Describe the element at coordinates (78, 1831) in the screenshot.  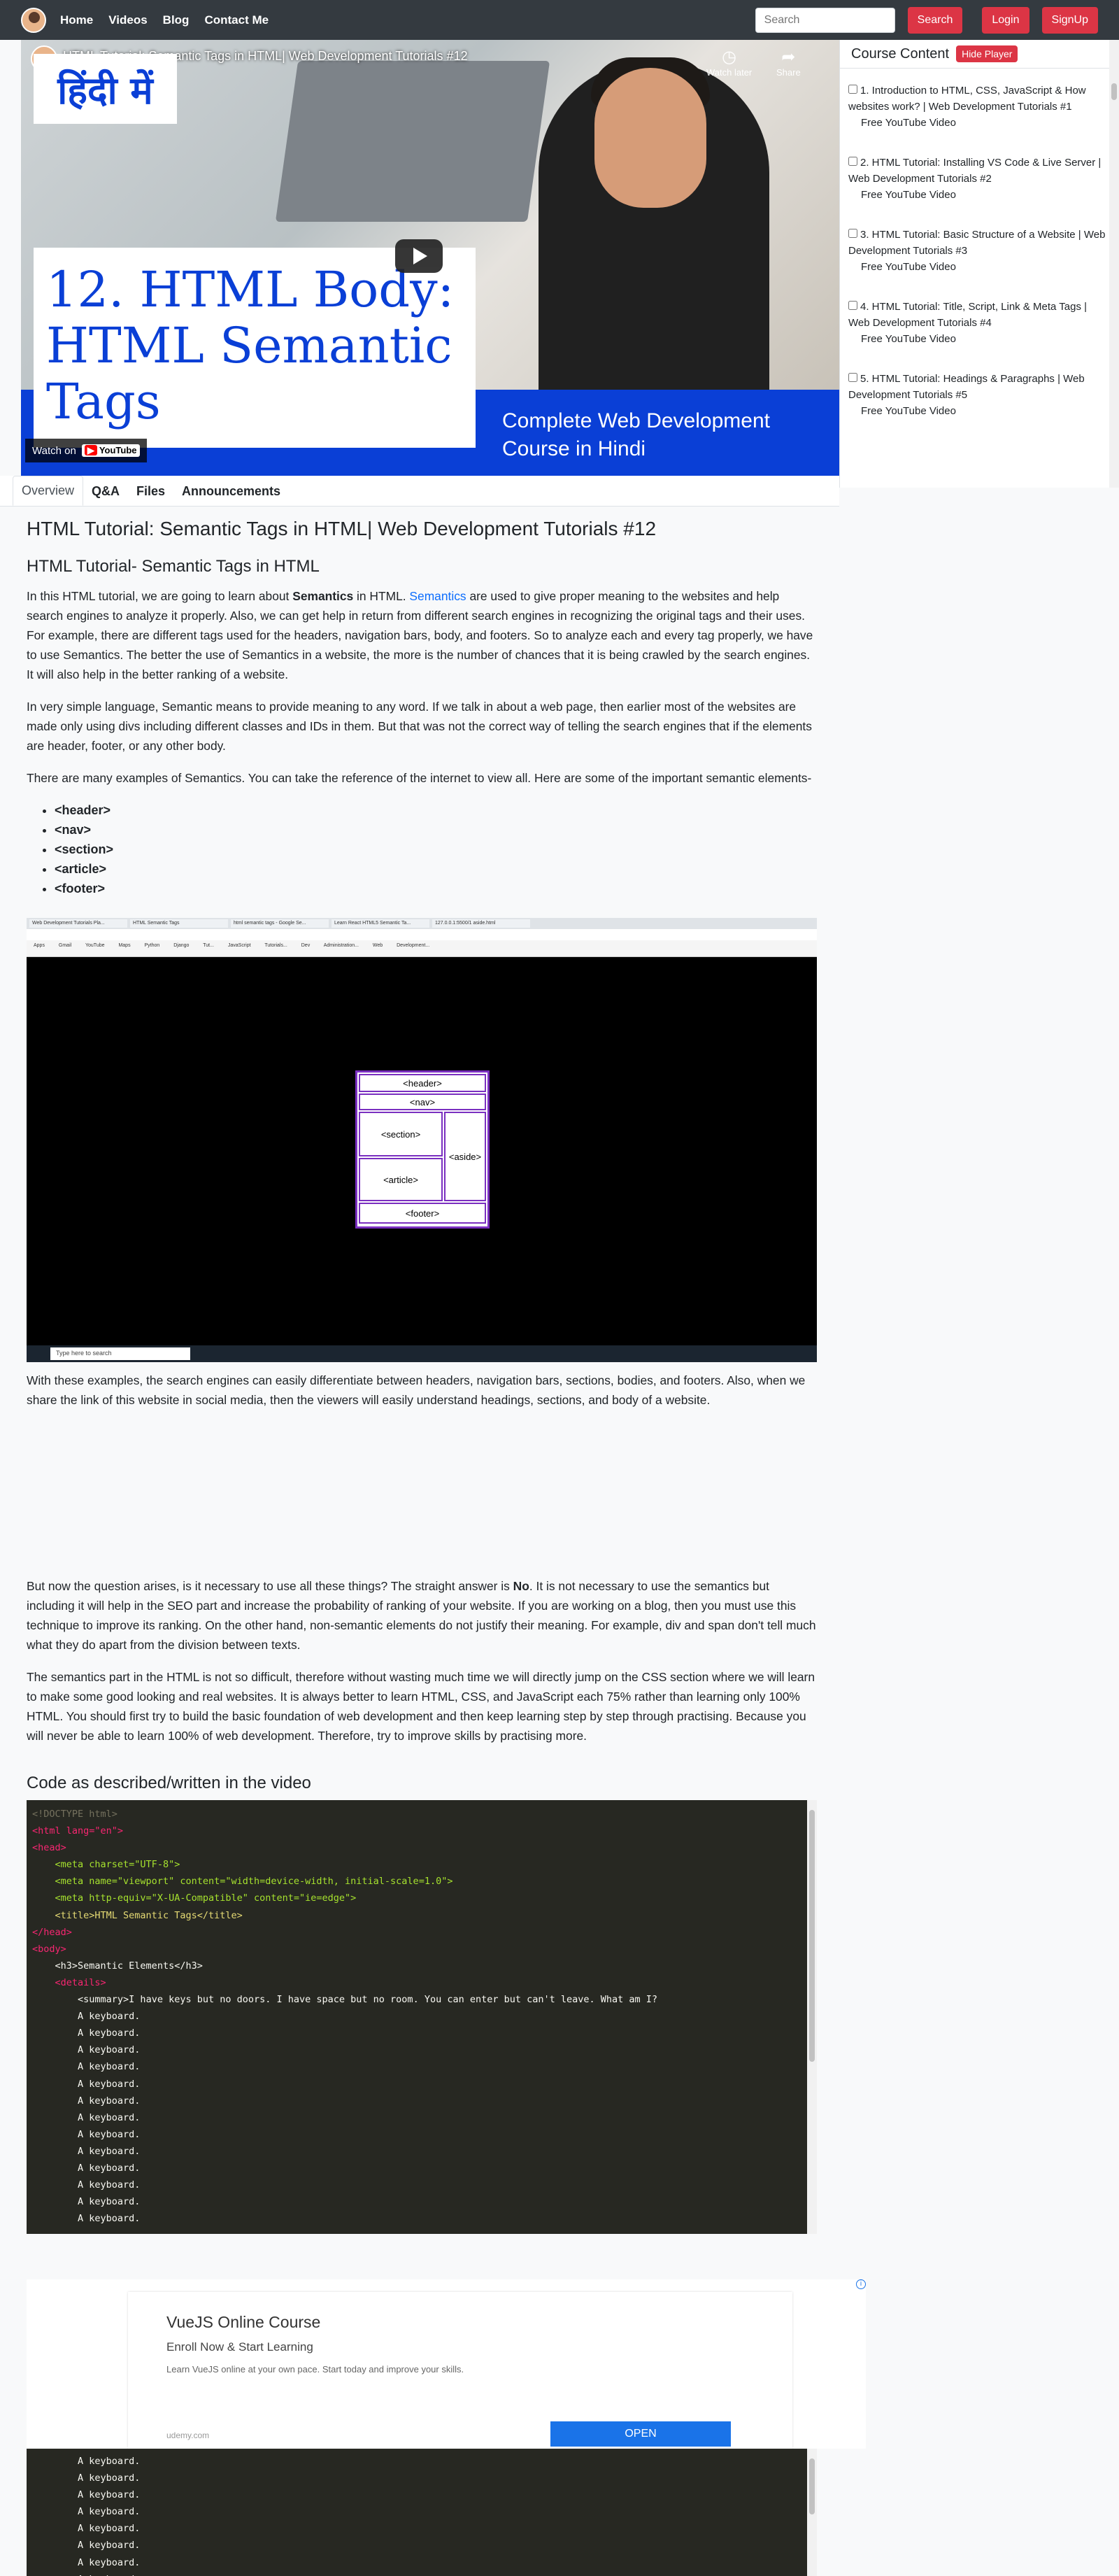
I see `code-line: <html lang="en">` at that location.